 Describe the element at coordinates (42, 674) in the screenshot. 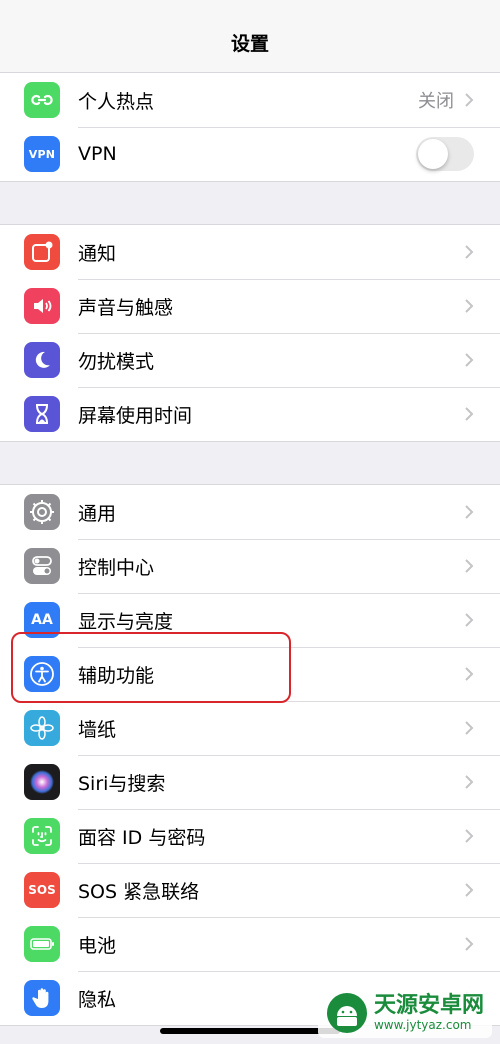

I see `accessibility-icon` at that location.